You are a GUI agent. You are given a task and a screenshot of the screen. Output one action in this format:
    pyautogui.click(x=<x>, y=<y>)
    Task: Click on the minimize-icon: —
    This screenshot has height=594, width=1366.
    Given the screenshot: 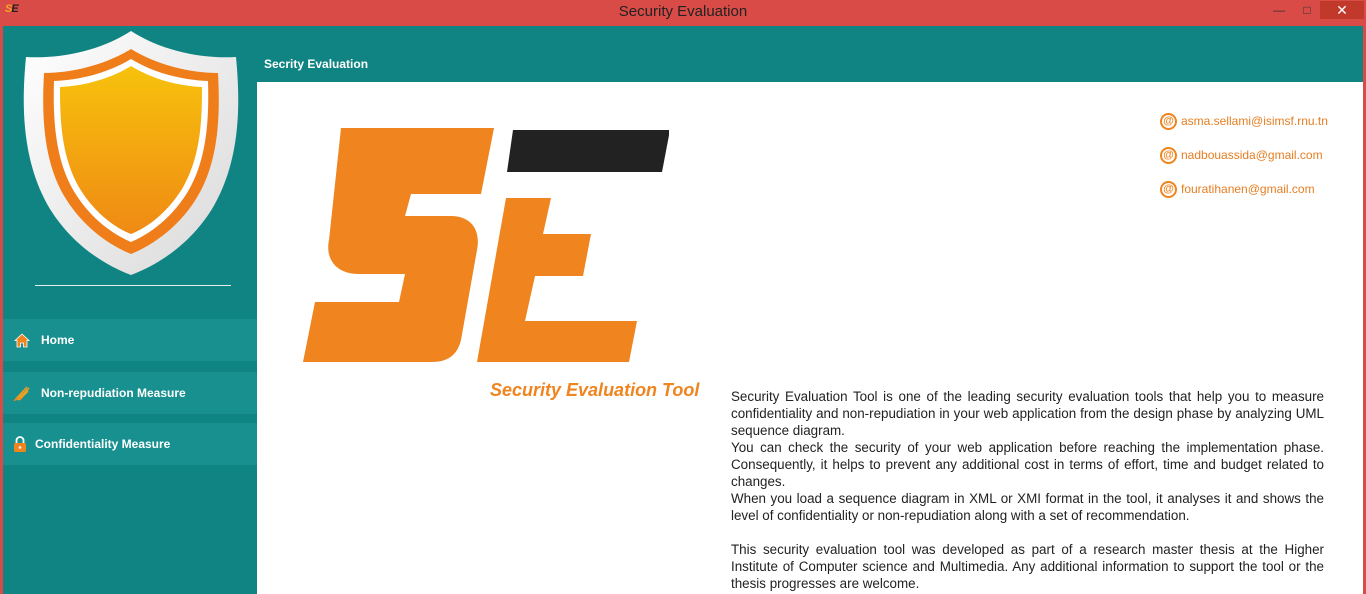 What is the action you would take?
    pyautogui.click(x=1279, y=10)
    